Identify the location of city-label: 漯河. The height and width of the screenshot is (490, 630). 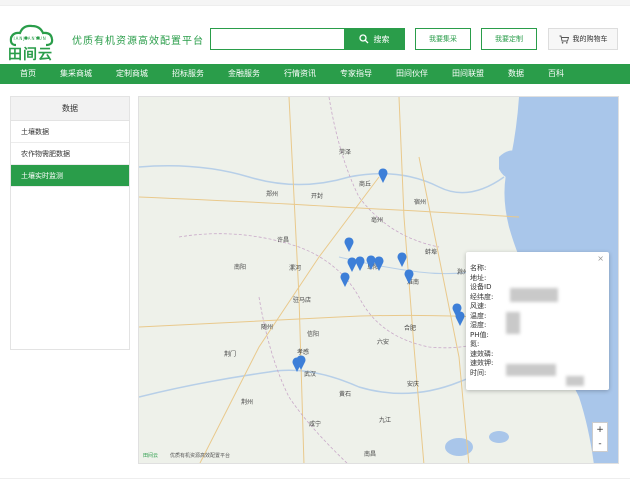
(295, 268).